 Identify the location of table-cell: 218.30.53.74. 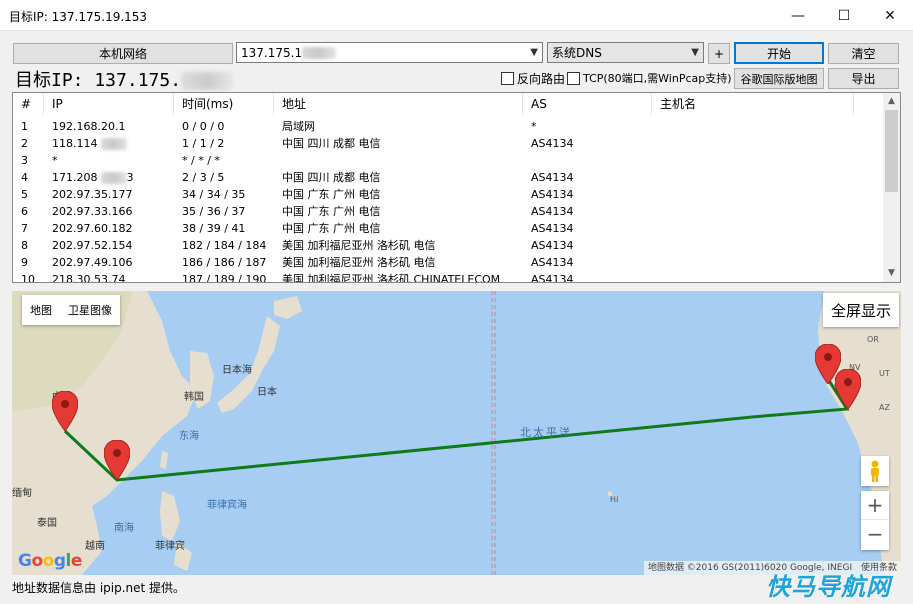
(109, 277).